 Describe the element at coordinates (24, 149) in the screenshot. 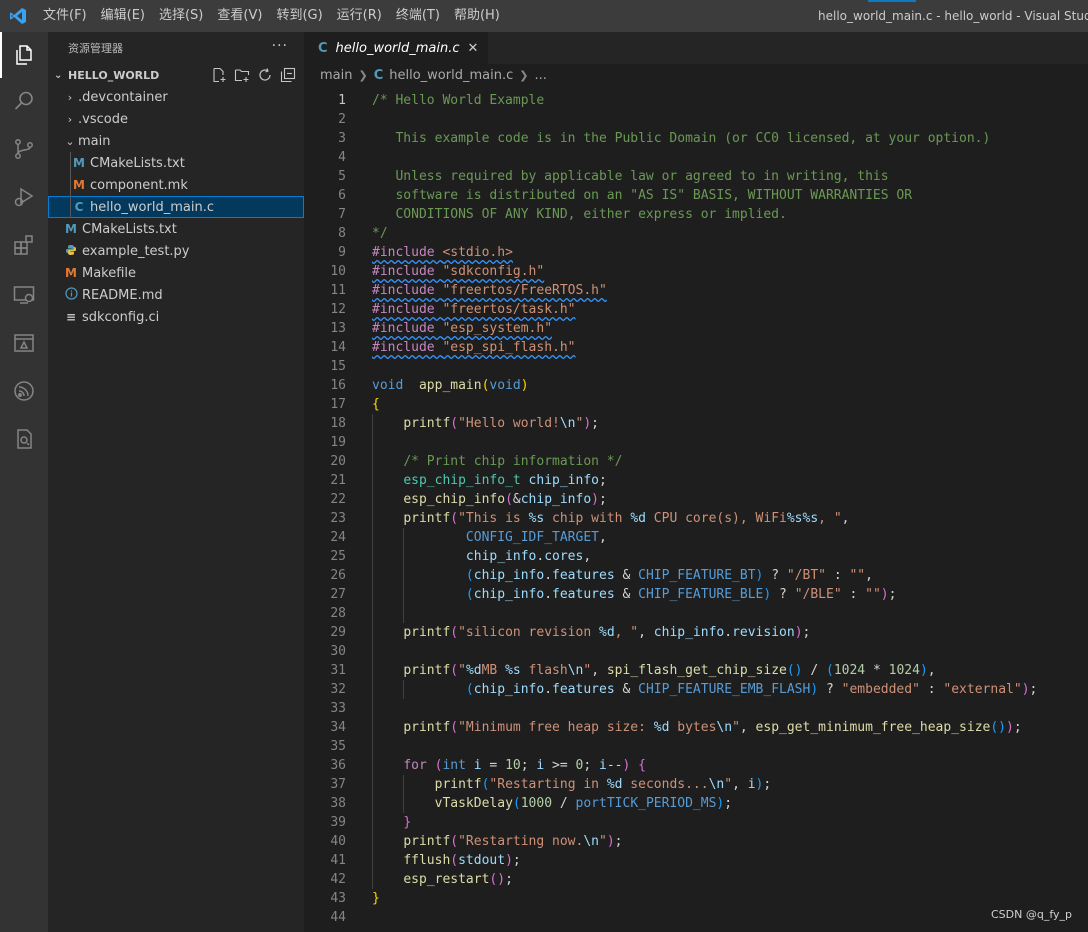

I see `source-control-icon` at that location.